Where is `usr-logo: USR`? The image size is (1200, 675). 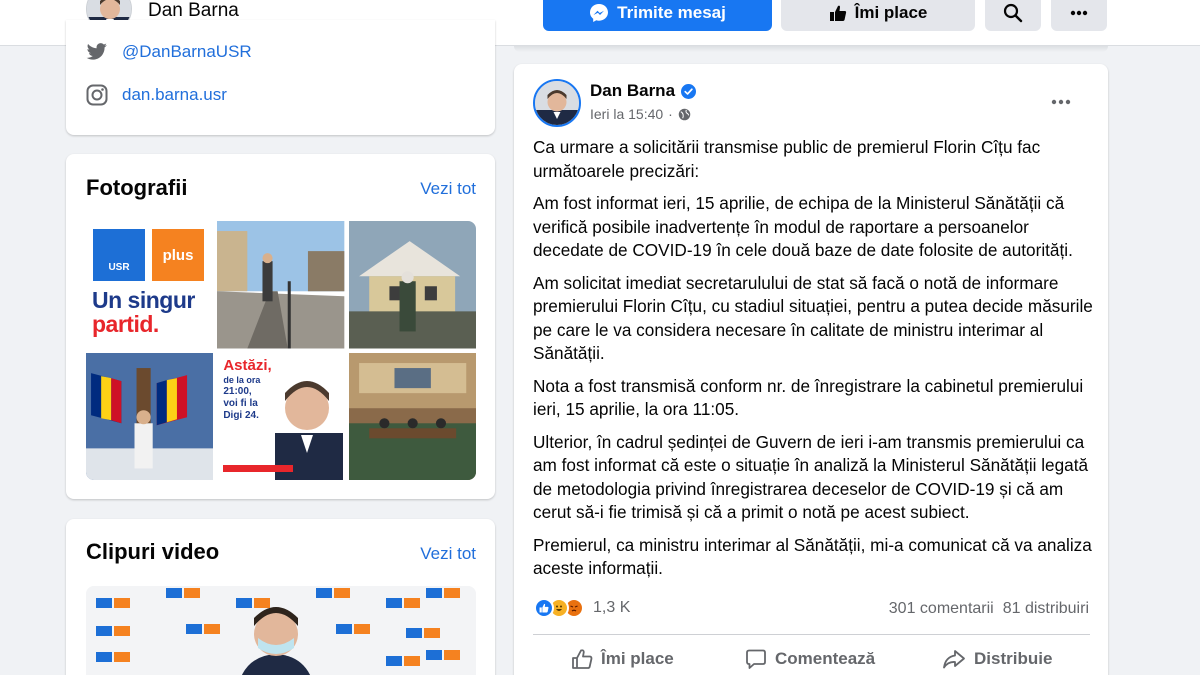
usr-logo: USR is located at coordinates (119, 255).